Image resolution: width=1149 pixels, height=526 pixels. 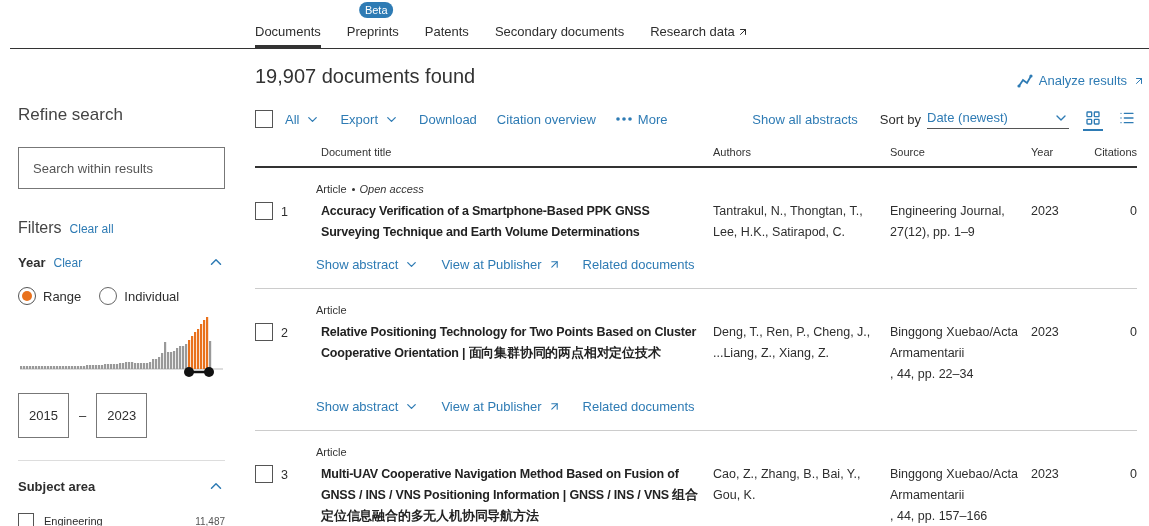 I want to click on sidebar-title: Refine search, so click(x=71, y=115).